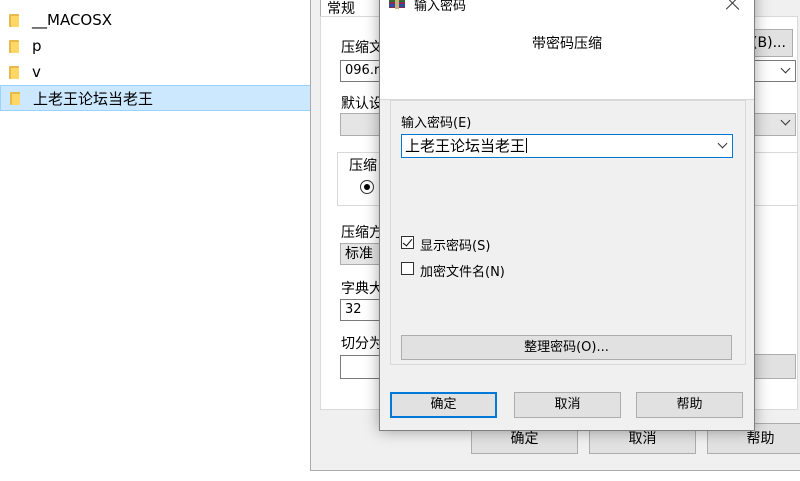 The height and width of the screenshot is (481, 800). What do you see at coordinates (527, 145) in the screenshot?
I see `text-caret` at bounding box center [527, 145].